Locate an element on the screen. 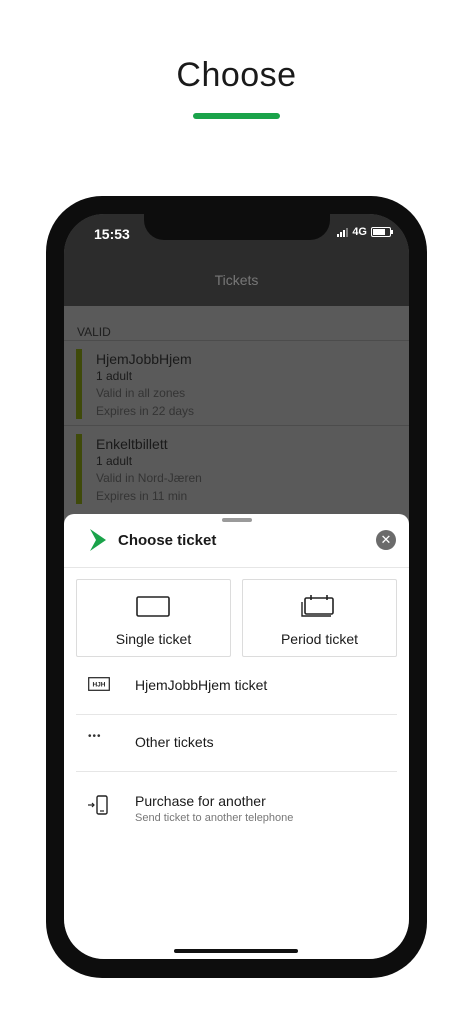  other-tickets-row: ••• Other tickets is located at coordinates (236, 743).